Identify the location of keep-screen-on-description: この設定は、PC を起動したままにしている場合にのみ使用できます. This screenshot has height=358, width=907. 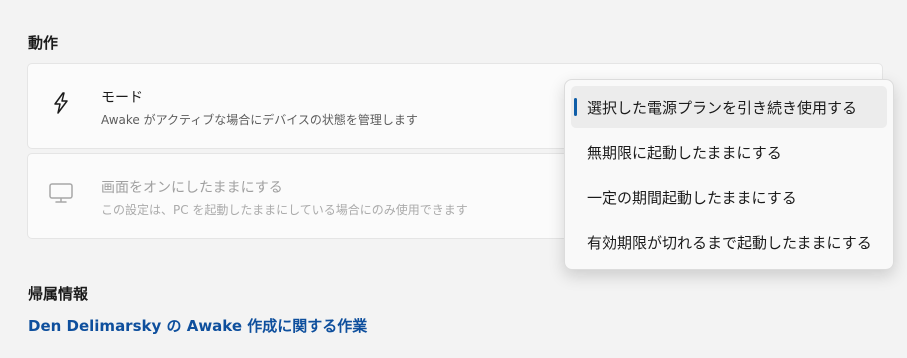
(284, 210).